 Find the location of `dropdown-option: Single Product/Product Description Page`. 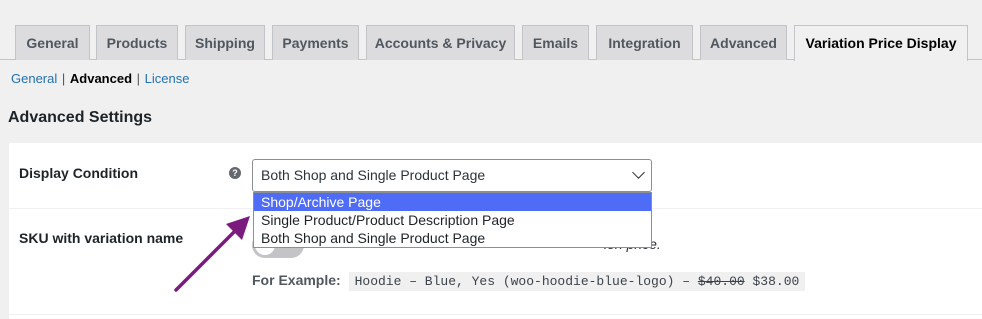

dropdown-option: Single Product/Product Description Page is located at coordinates (452, 220).